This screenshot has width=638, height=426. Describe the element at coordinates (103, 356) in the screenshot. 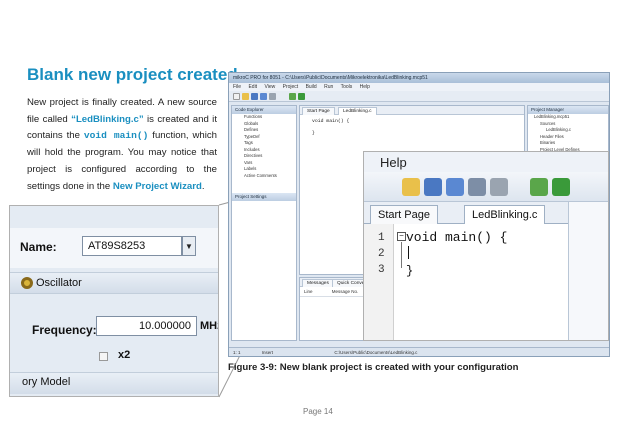

I see `x2-checkbox` at that location.